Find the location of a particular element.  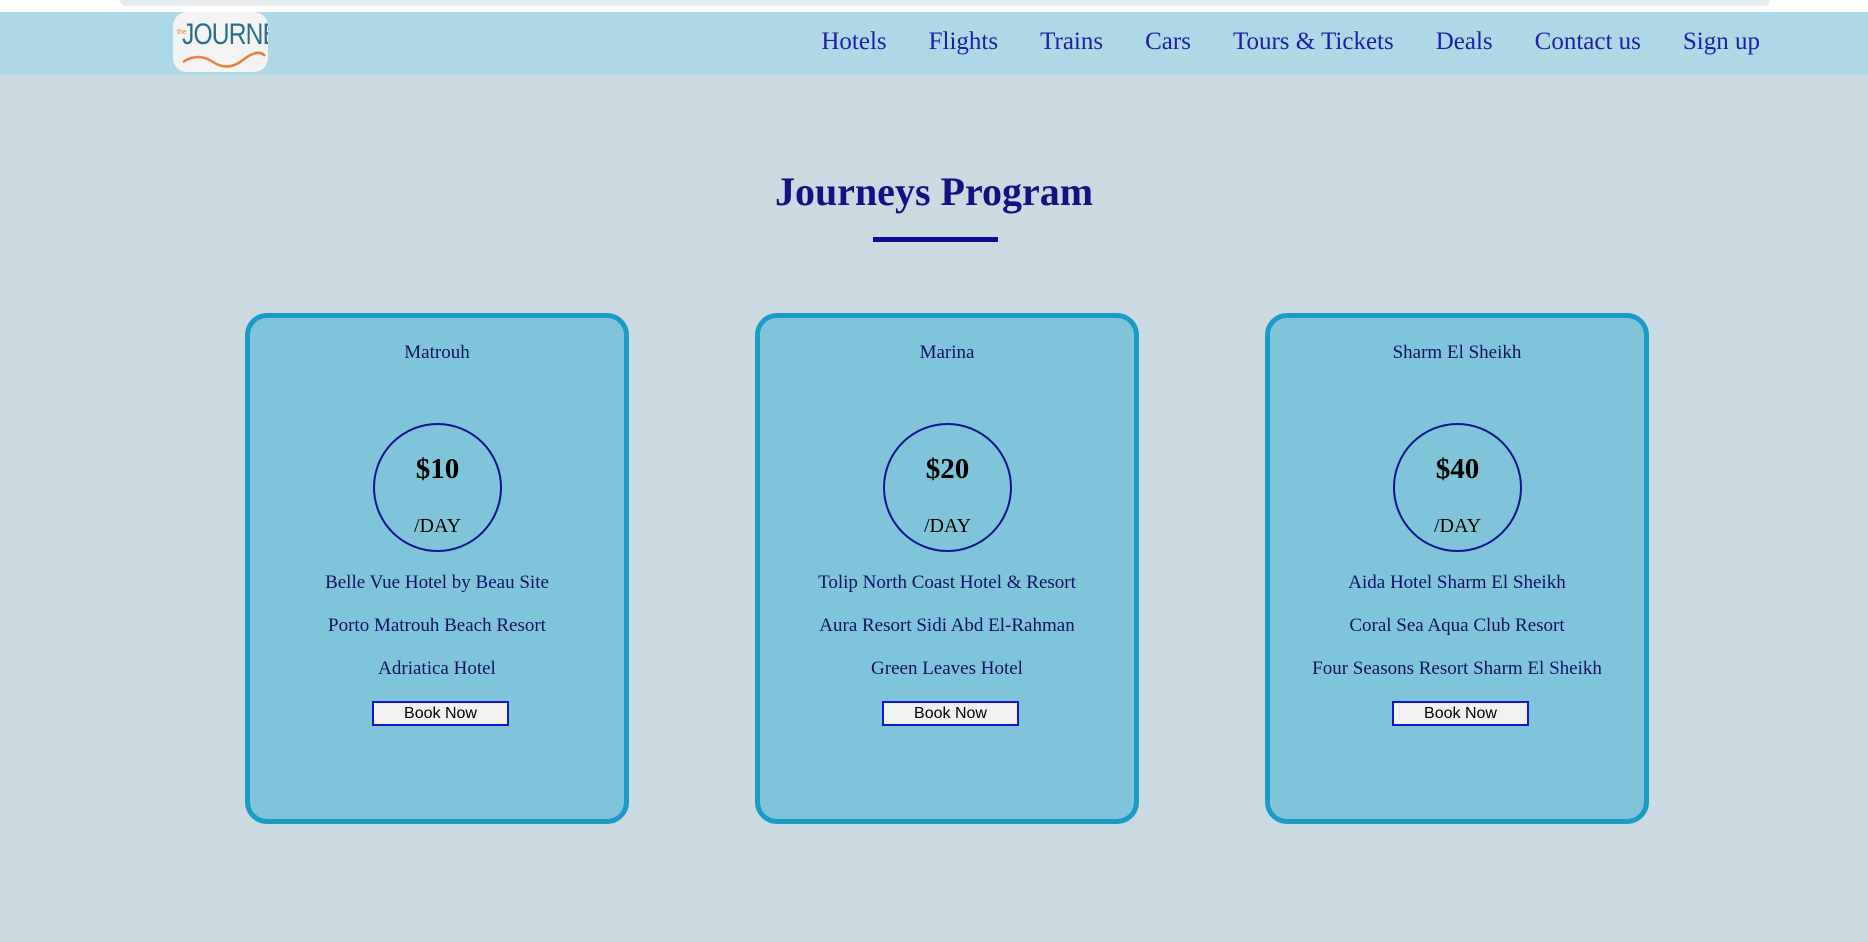

nav-flights: Flights is located at coordinates (963, 42).